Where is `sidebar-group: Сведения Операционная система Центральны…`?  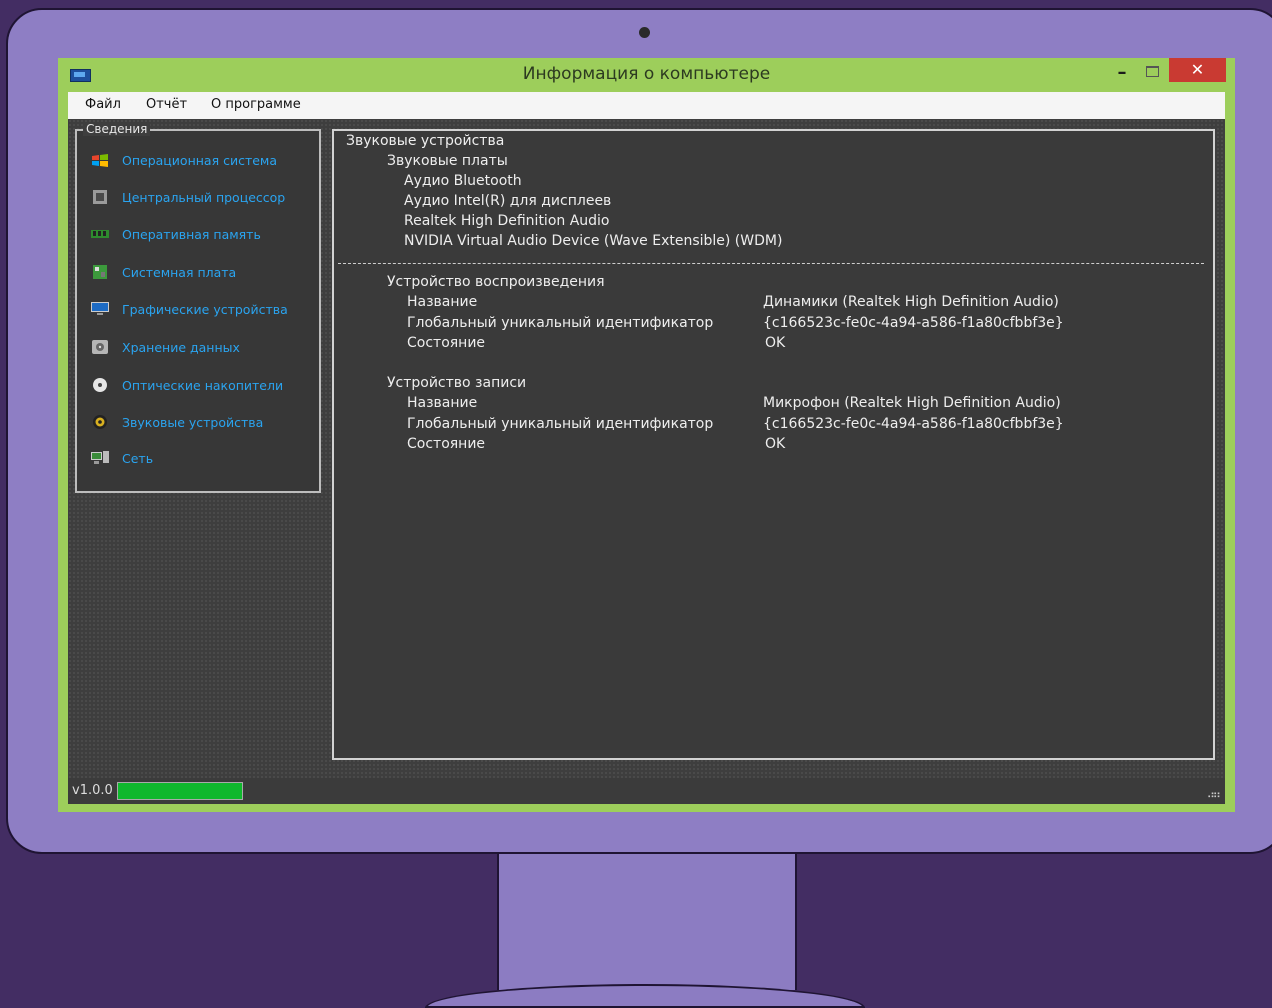 sidebar-group: Сведения Операционная система Центральны… is located at coordinates (198, 307).